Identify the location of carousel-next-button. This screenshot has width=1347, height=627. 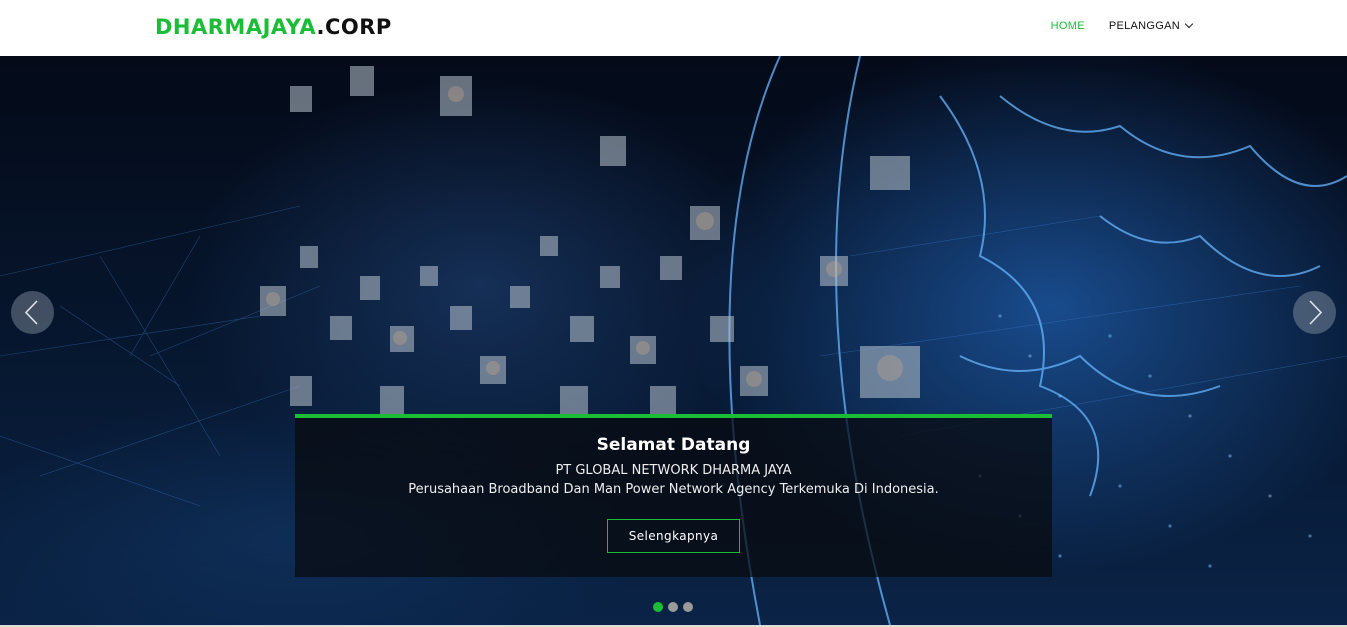
(1314, 312).